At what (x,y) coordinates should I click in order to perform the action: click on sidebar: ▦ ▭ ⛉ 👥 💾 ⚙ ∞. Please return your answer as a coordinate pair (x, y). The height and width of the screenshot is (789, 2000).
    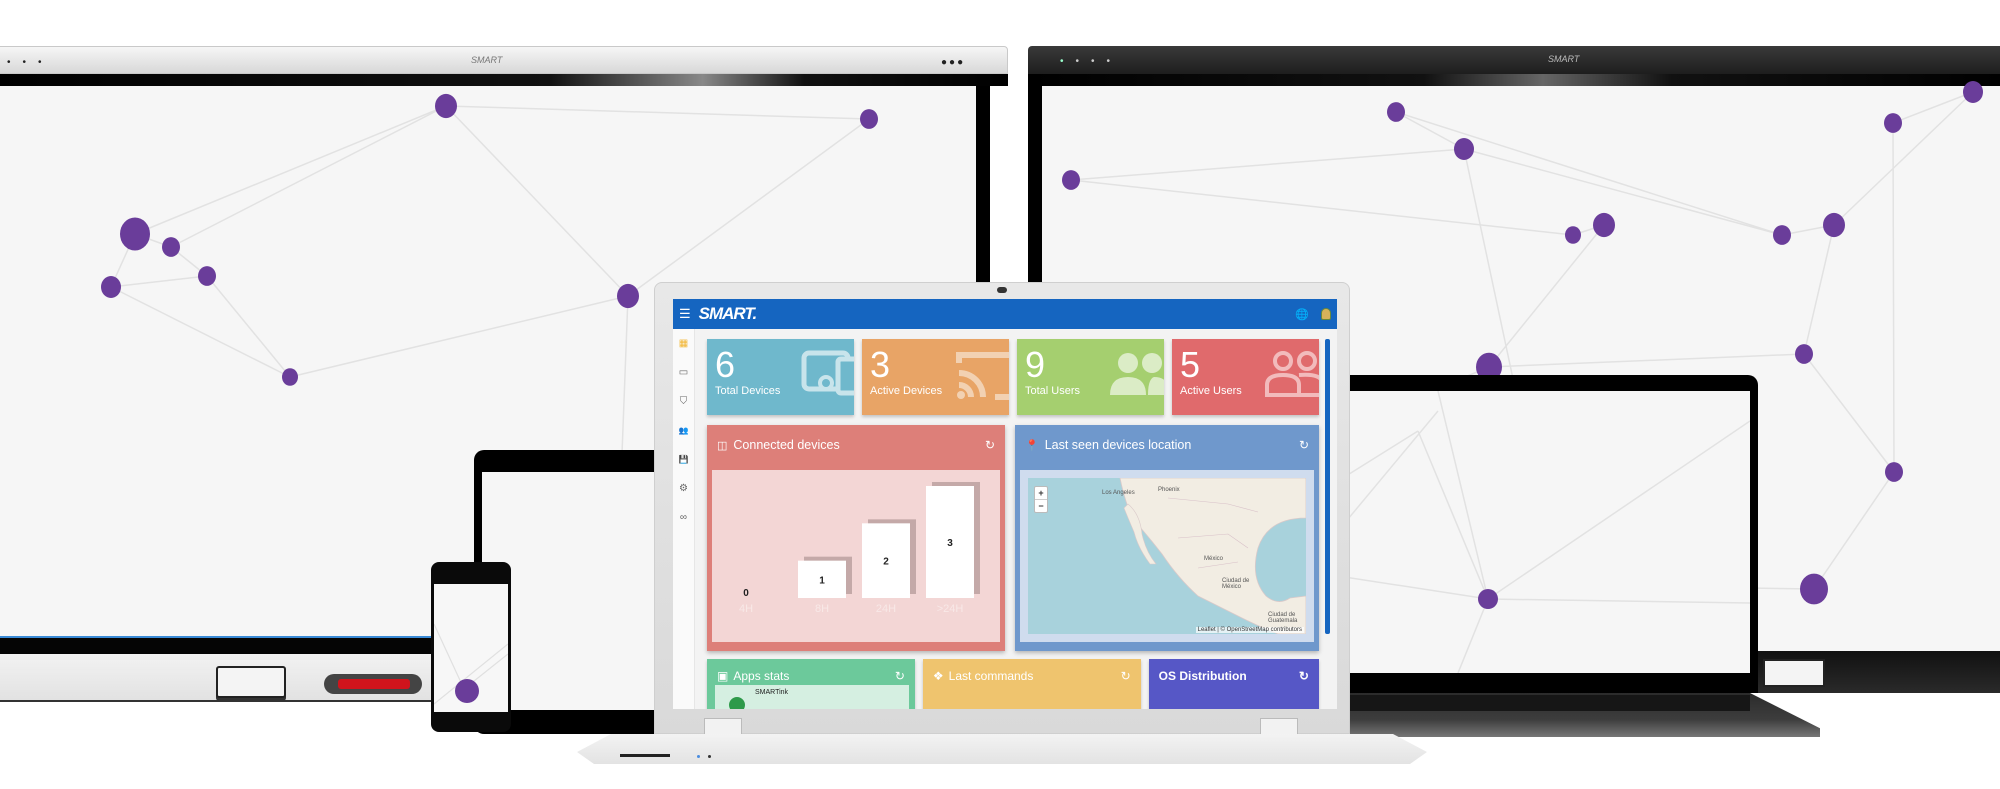
    Looking at the image, I should click on (684, 519).